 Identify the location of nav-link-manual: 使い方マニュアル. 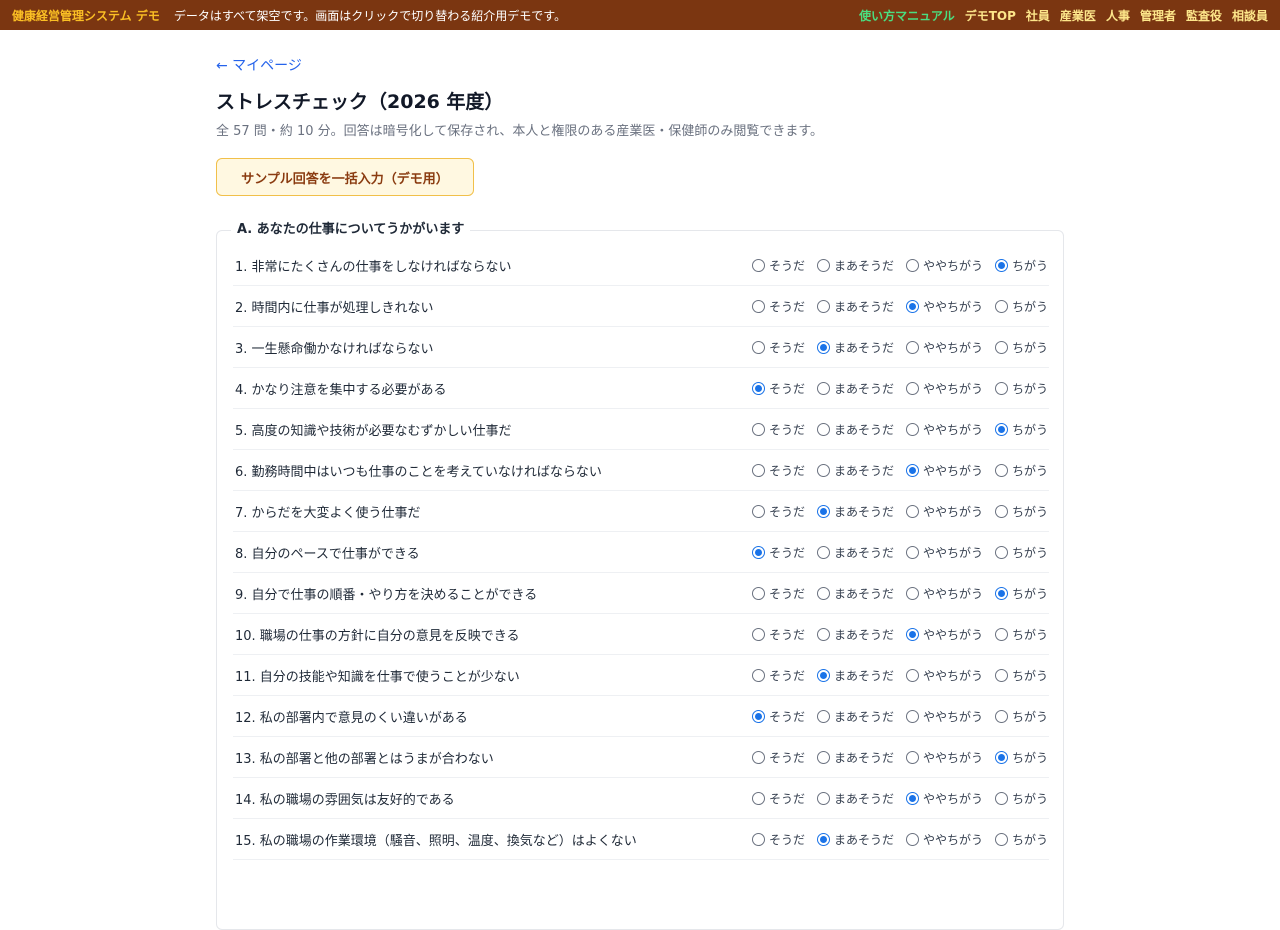
(907, 15).